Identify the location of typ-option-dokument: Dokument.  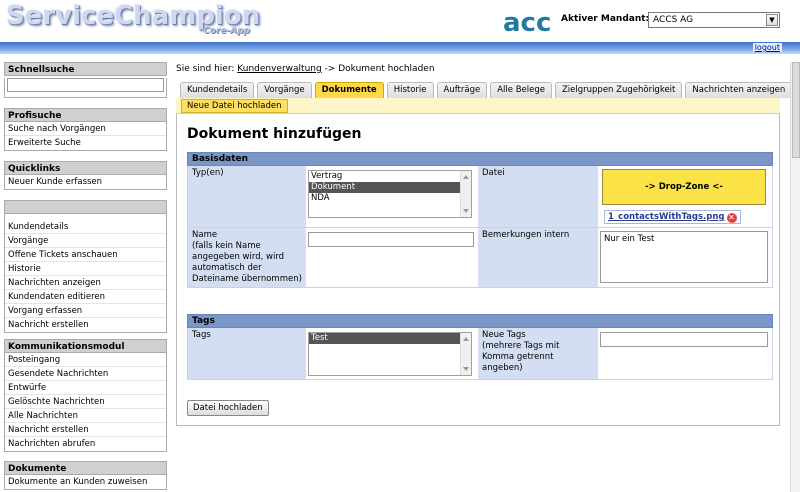
(390, 187).